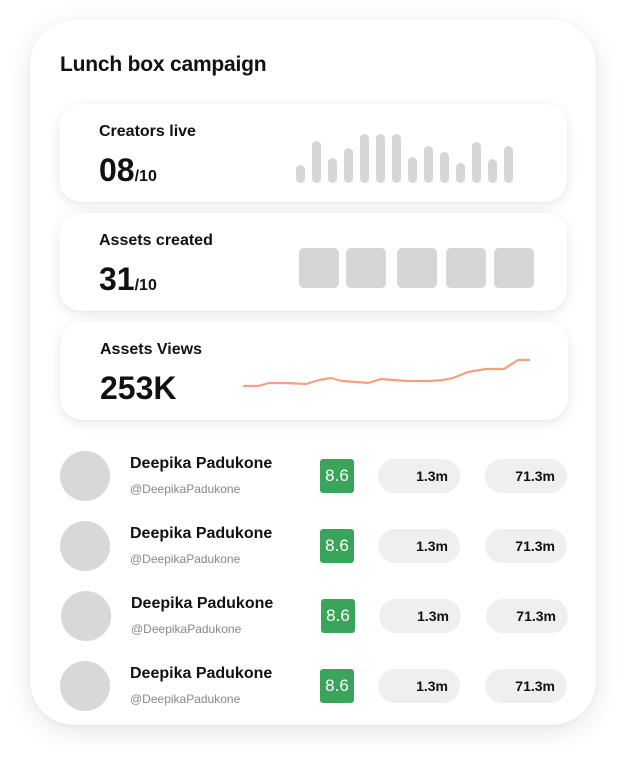 The image size is (626, 765). Describe the element at coordinates (128, 279) in the screenshot. I see `assets-created-value: 31/10` at that location.